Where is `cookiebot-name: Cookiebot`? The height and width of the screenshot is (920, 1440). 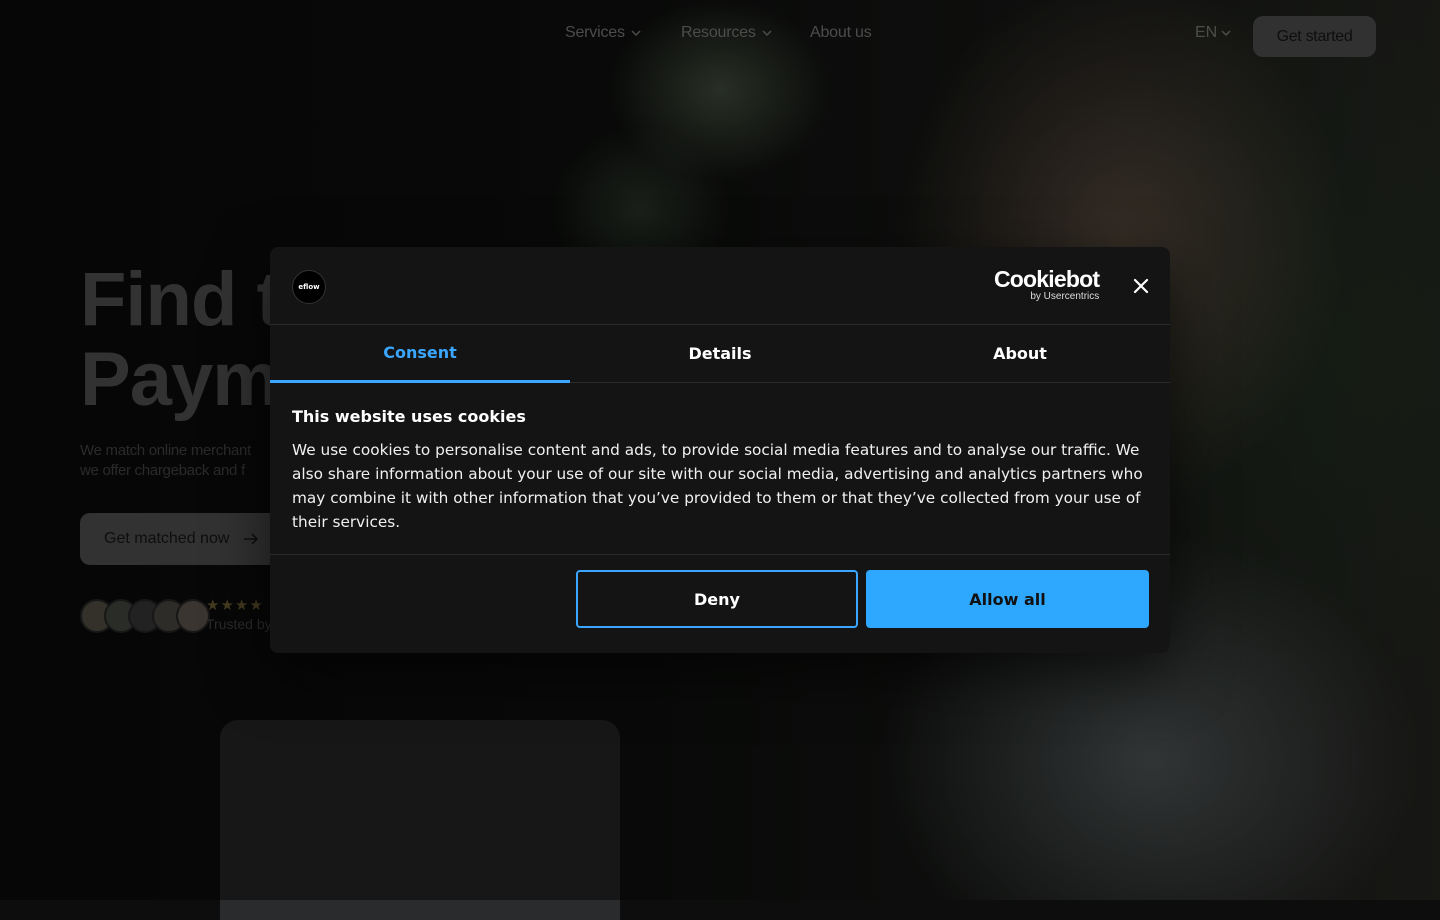
cookiebot-name: Cookiebot is located at coordinates (1047, 279).